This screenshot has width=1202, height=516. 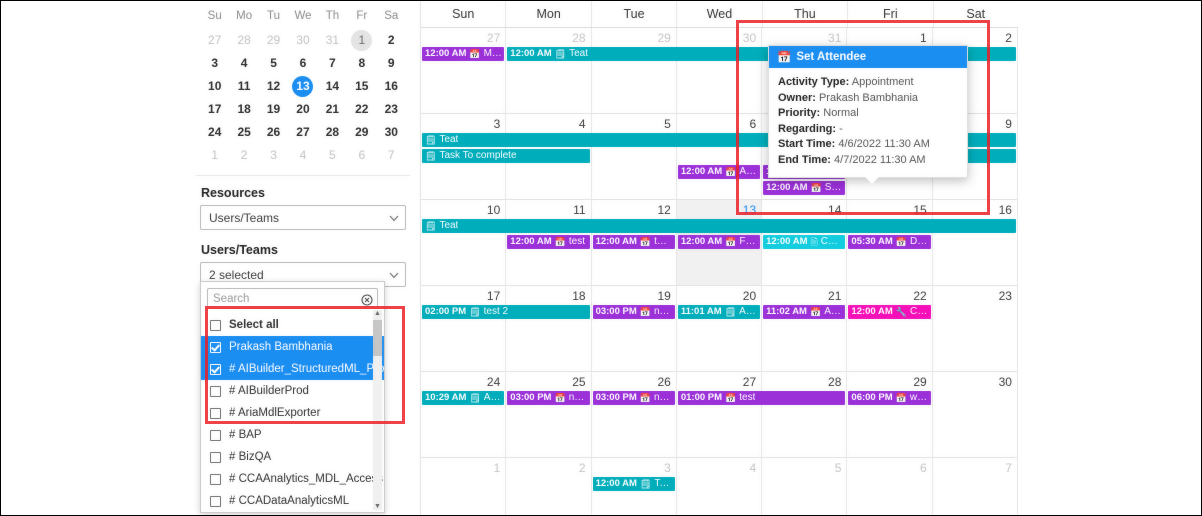 What do you see at coordinates (292, 479) in the screenshot?
I see `dropdown-item: # CCAAnalytics_MDL_Access` at bounding box center [292, 479].